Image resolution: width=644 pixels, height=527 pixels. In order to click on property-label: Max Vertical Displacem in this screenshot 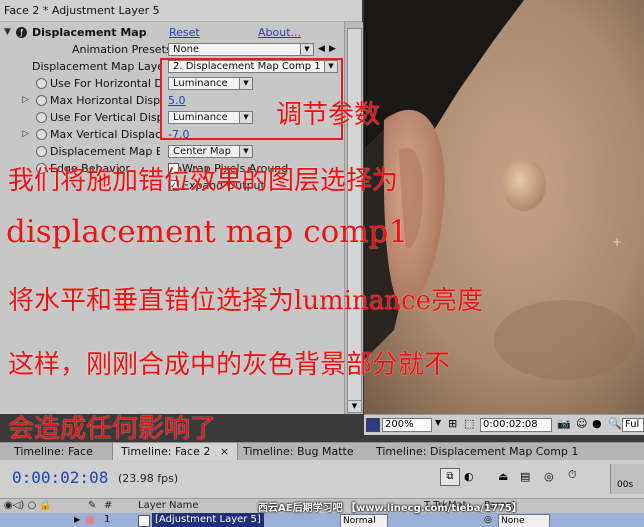, I will do `click(105, 134)`.